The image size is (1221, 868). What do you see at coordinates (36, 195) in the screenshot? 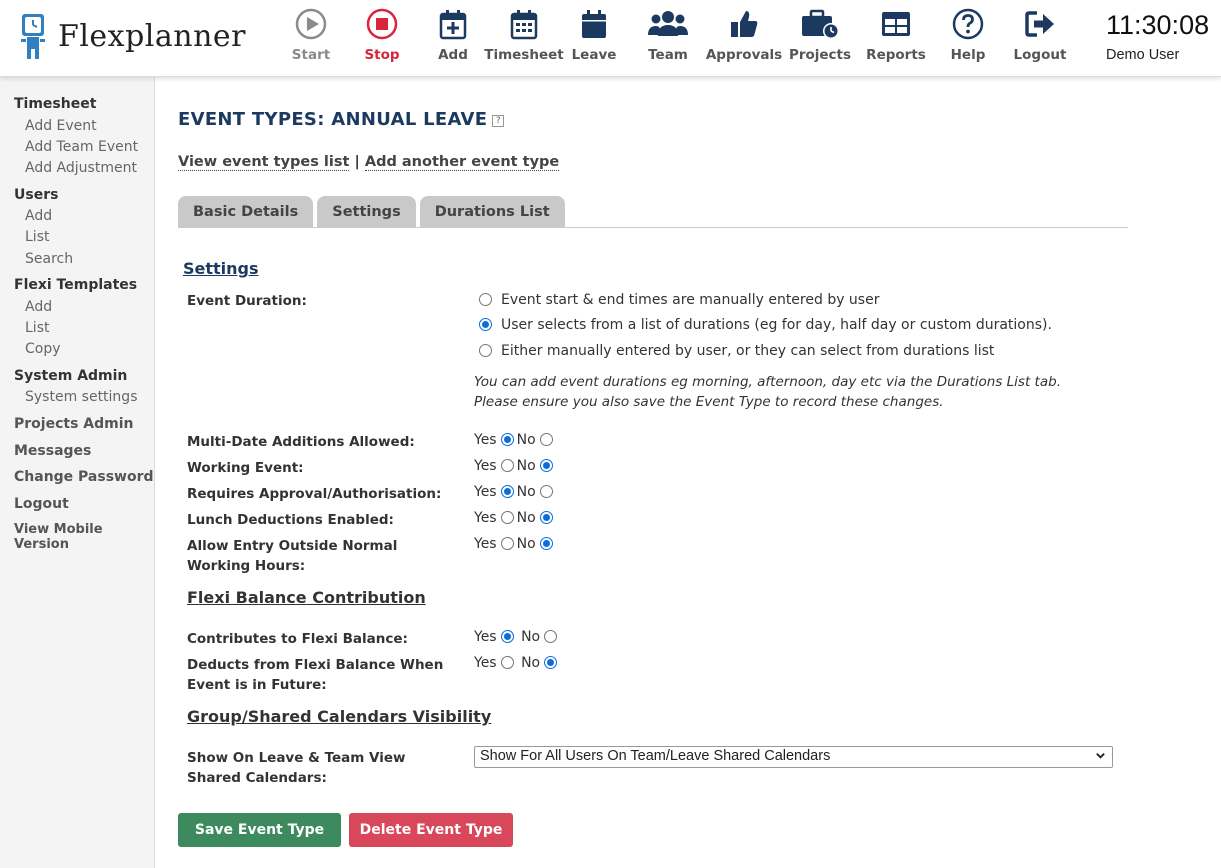
I see `sidebar-users: Users` at bounding box center [36, 195].